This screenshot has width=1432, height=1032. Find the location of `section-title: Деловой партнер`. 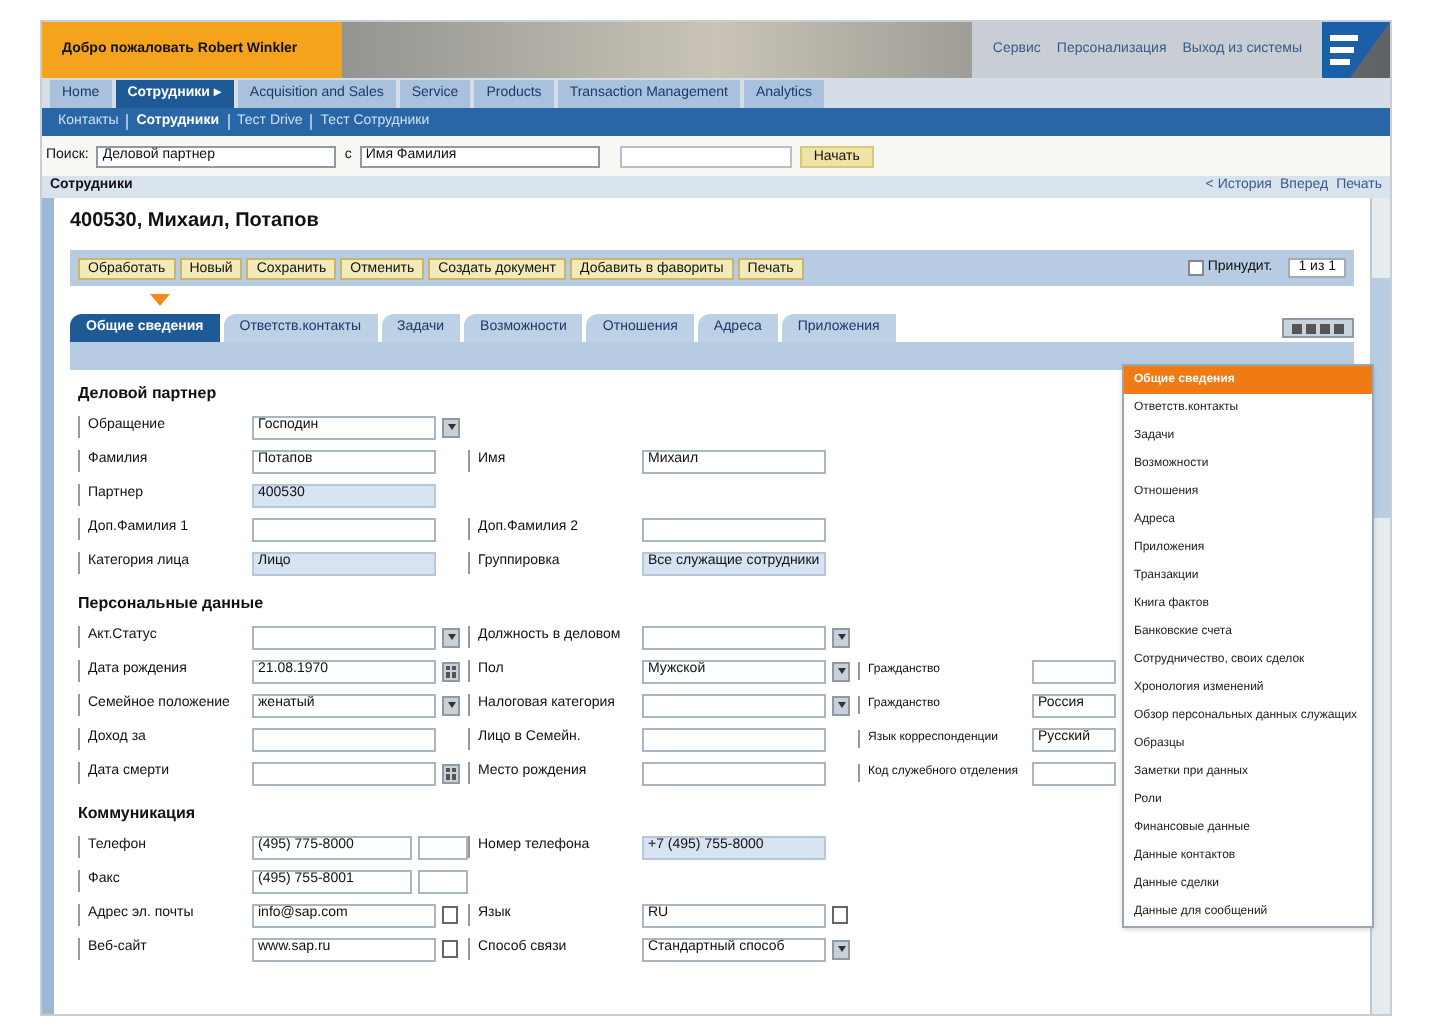

section-title: Деловой партнер is located at coordinates (147, 394).